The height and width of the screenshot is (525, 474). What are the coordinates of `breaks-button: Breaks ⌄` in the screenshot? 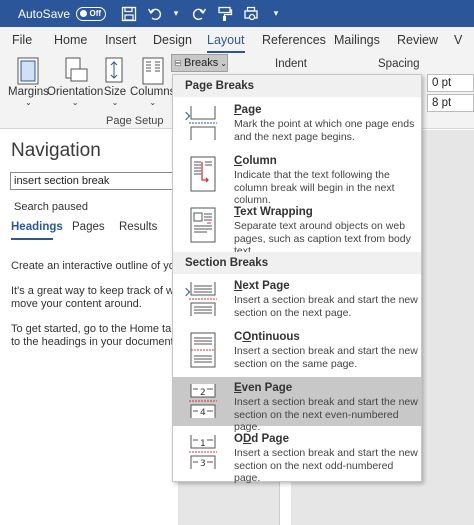 It's located at (199, 63).